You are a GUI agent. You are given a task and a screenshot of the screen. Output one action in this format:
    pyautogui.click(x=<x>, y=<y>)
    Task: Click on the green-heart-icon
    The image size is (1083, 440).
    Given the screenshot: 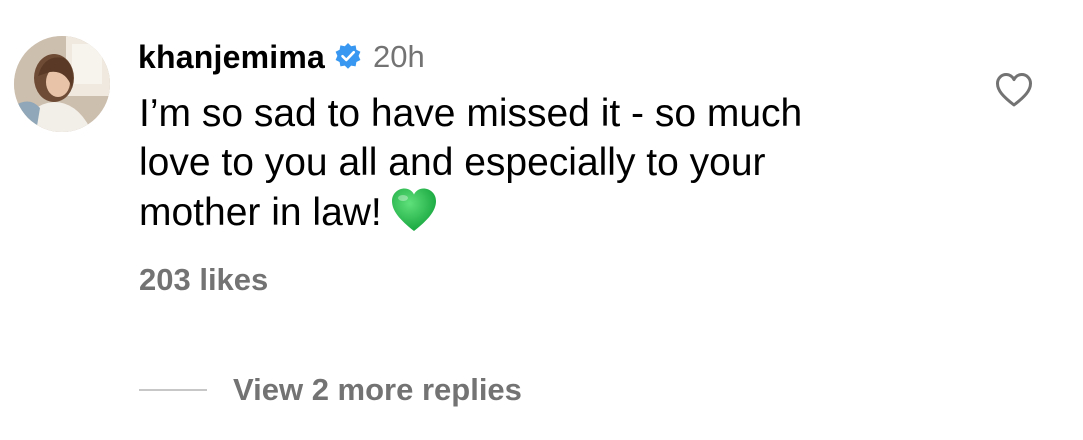 What is the action you would take?
    pyautogui.click(x=414, y=210)
    